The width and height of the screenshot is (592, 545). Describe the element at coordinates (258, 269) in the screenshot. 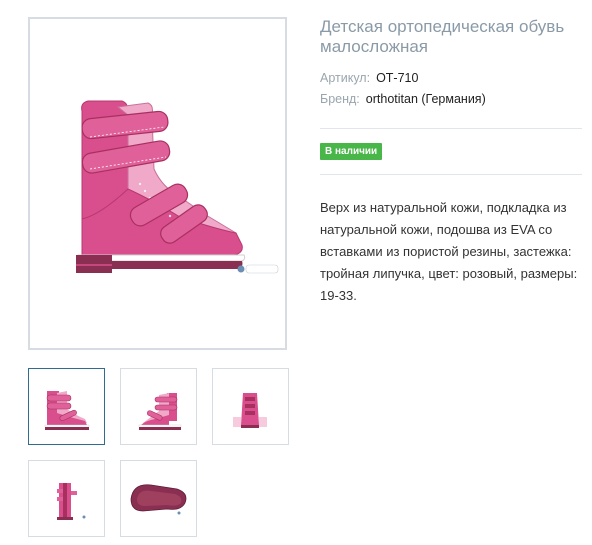

I see `watermark-logo` at that location.